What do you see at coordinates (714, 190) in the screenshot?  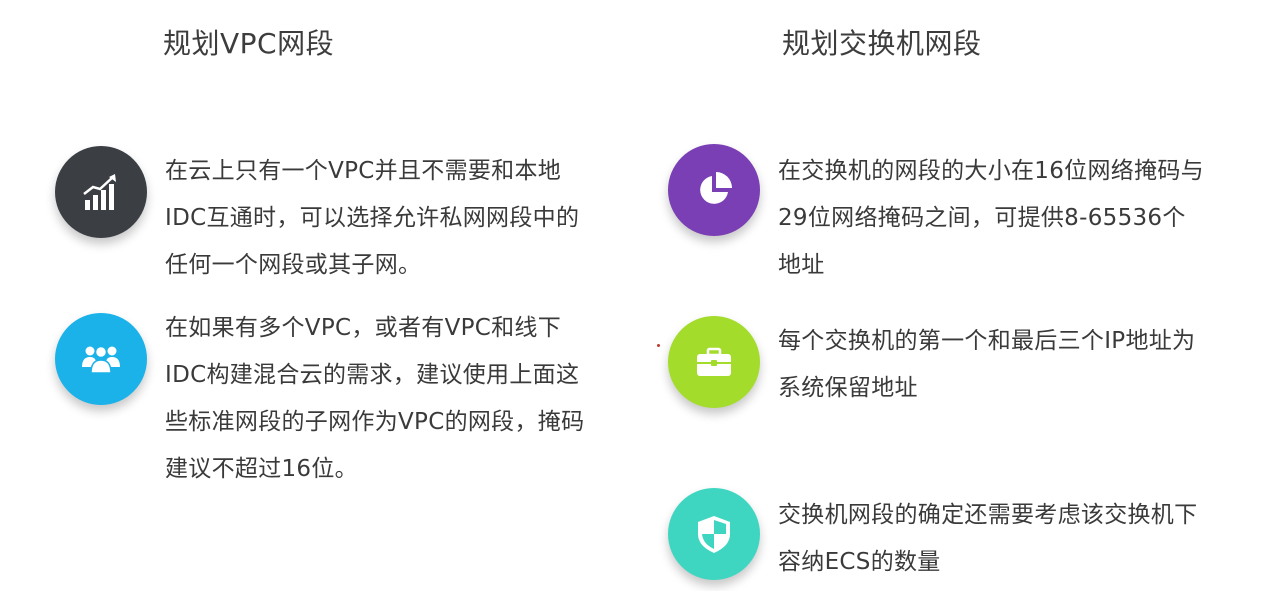 I see `pie-chart-icon` at bounding box center [714, 190].